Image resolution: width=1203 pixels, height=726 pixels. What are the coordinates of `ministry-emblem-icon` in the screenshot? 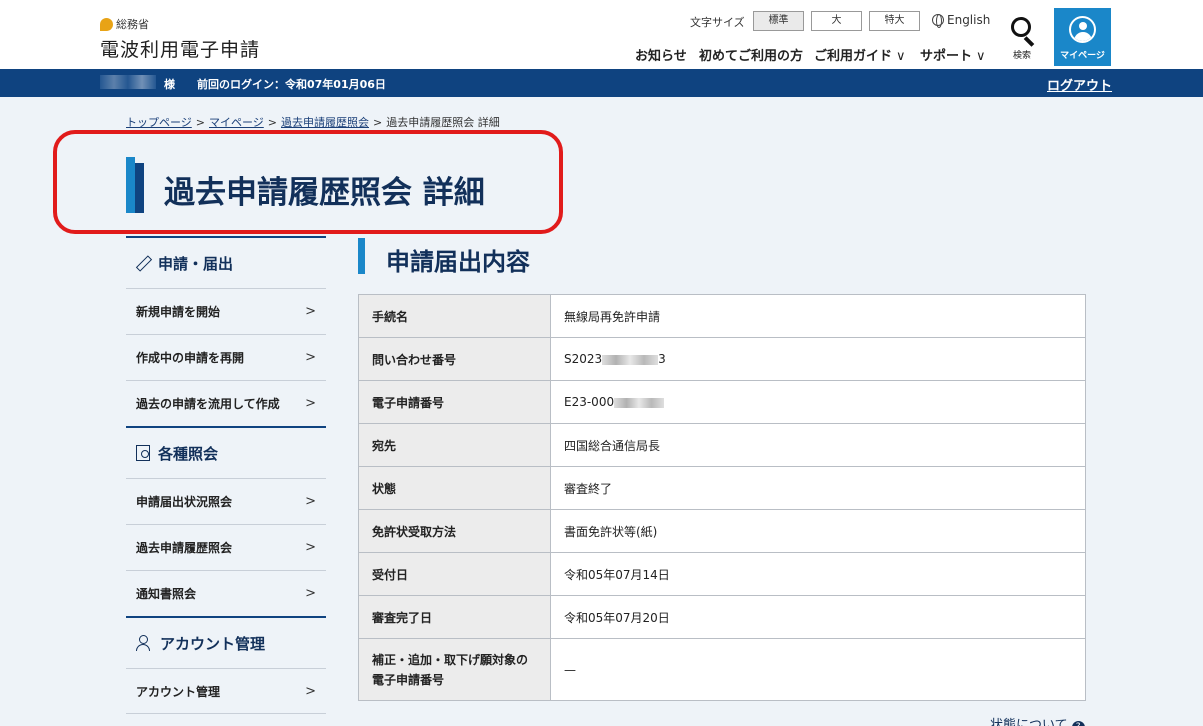 It's located at (106, 24).